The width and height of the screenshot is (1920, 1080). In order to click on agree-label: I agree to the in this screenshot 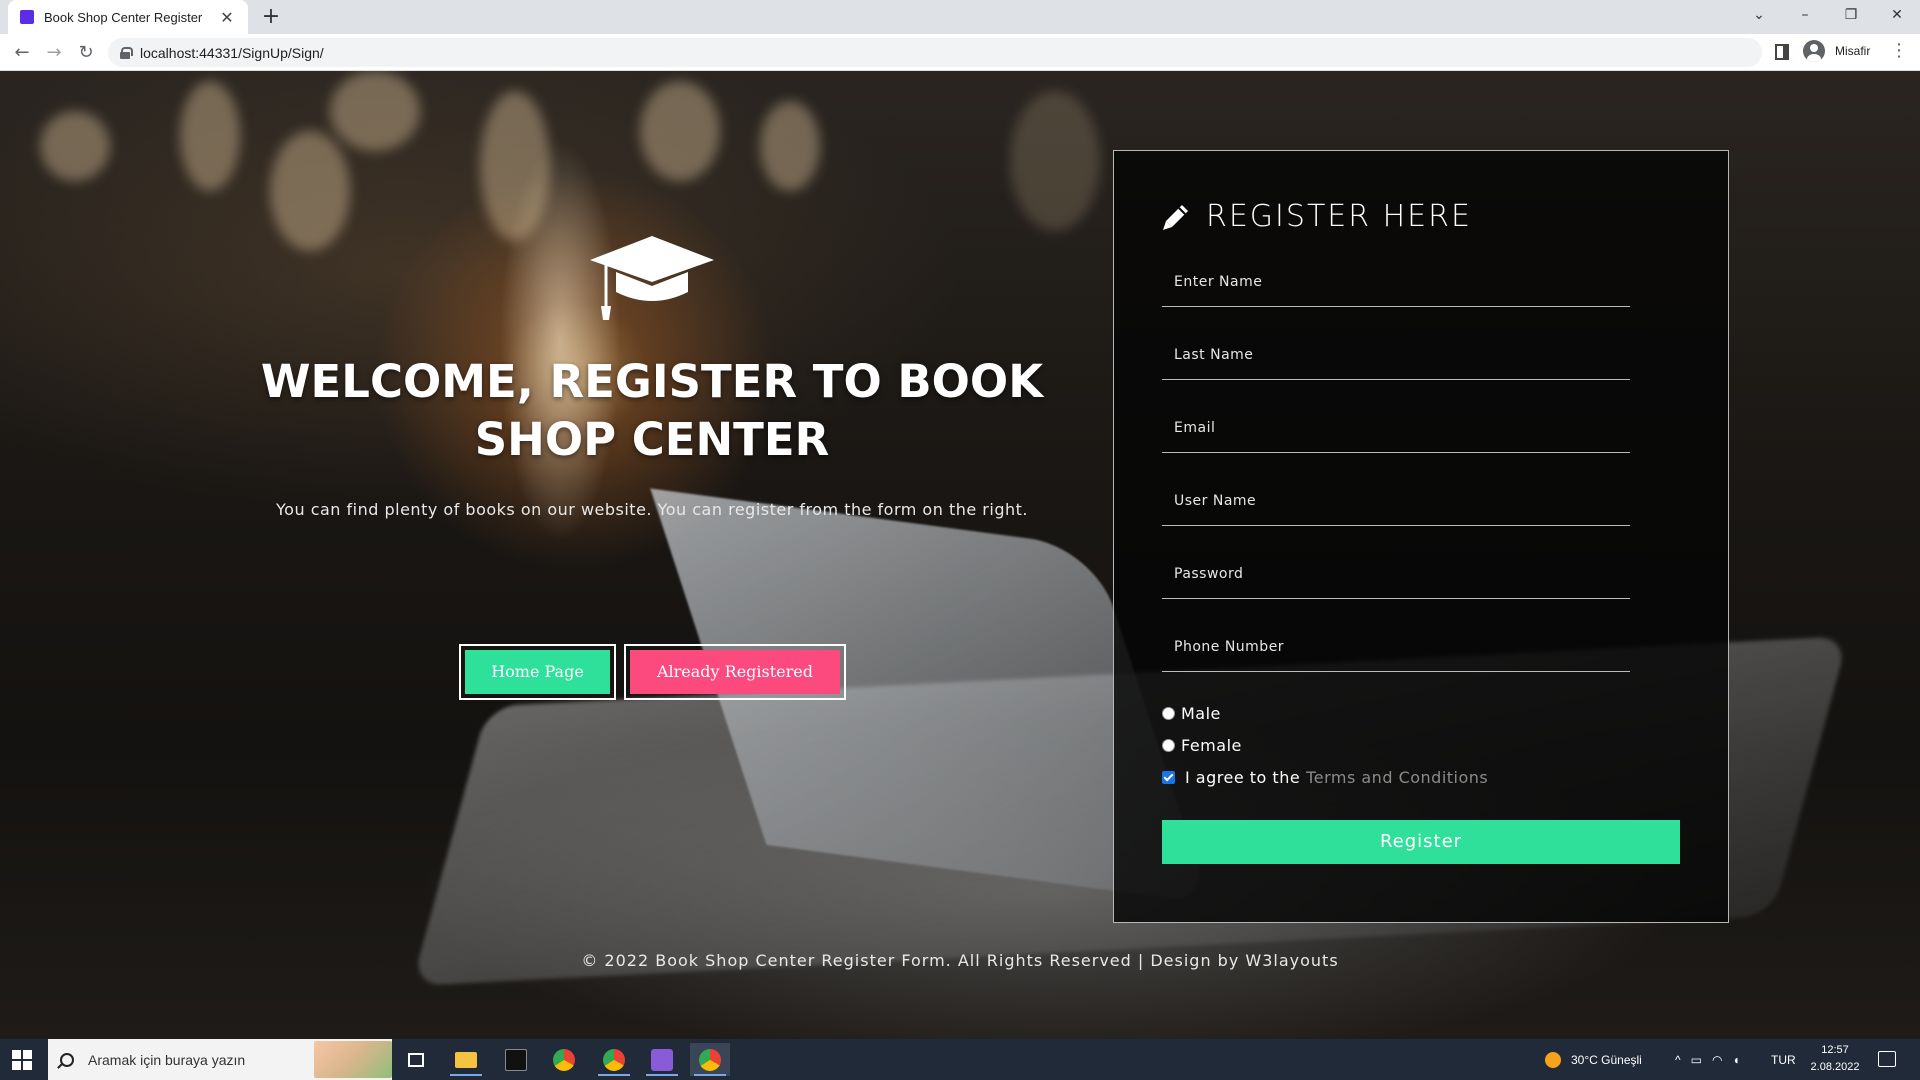, I will do `click(1243, 777)`.